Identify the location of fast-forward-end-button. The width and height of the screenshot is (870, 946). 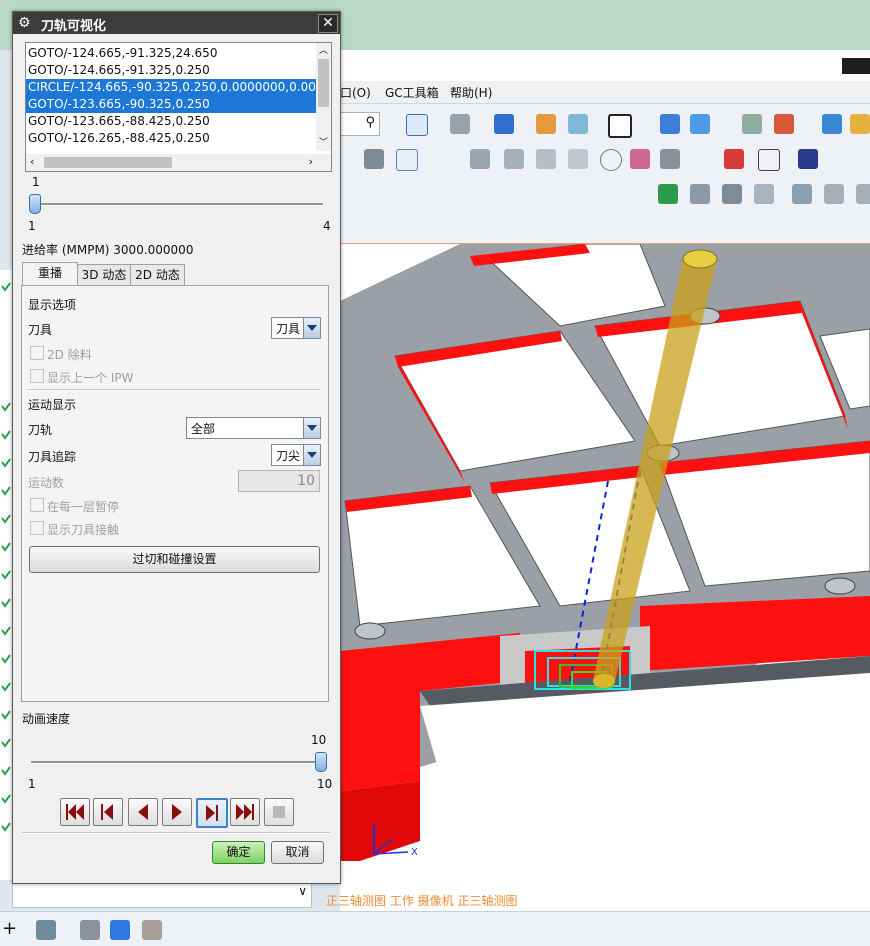
(245, 812).